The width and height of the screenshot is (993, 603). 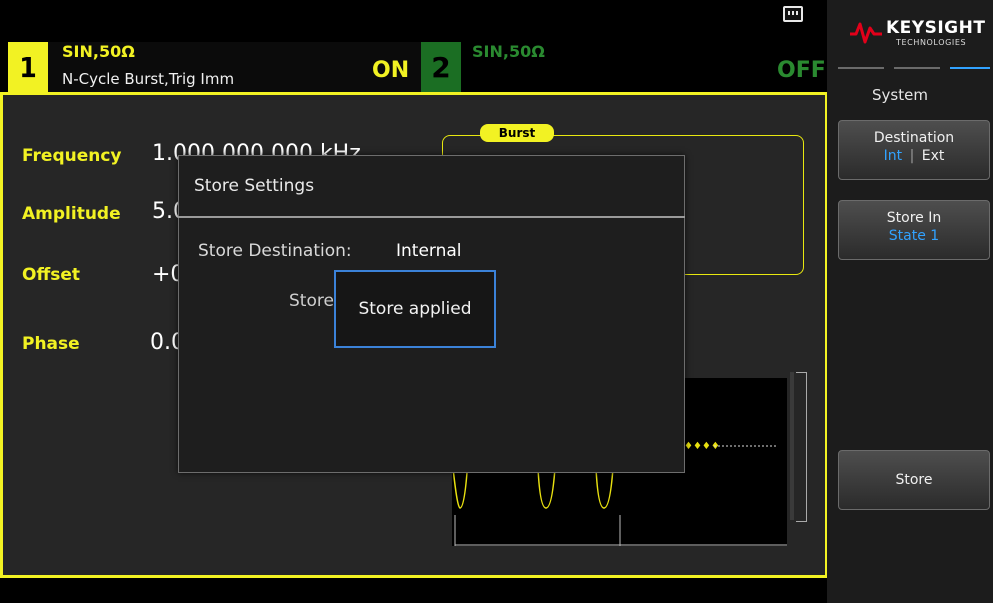 What do you see at coordinates (970, 68) in the screenshot?
I see `menu-tab-indicator-active` at bounding box center [970, 68].